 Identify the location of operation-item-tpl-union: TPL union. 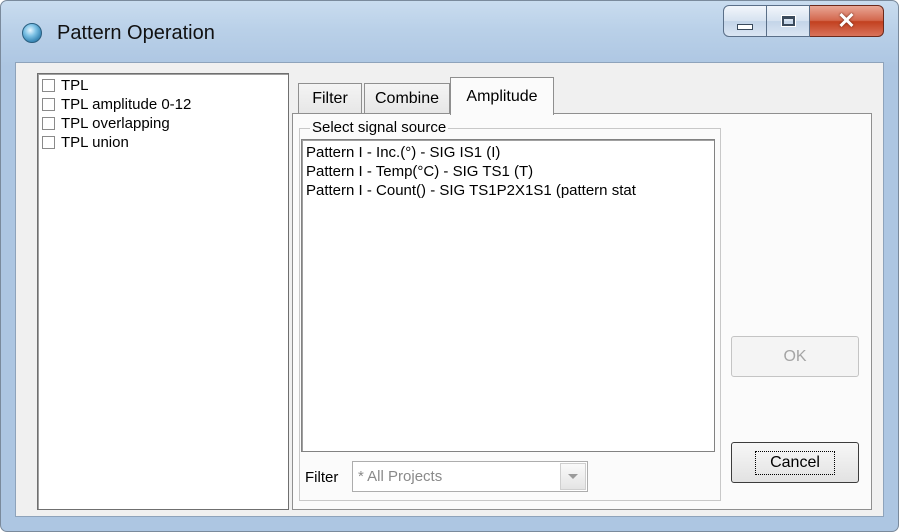
(85, 142).